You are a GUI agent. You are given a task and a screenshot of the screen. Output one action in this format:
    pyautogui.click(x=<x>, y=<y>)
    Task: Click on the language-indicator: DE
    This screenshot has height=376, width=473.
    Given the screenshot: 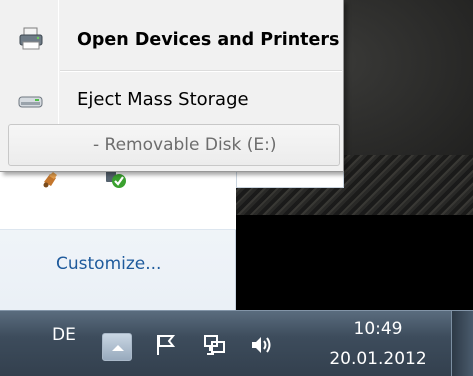 What is the action you would take?
    pyautogui.click(x=64, y=335)
    